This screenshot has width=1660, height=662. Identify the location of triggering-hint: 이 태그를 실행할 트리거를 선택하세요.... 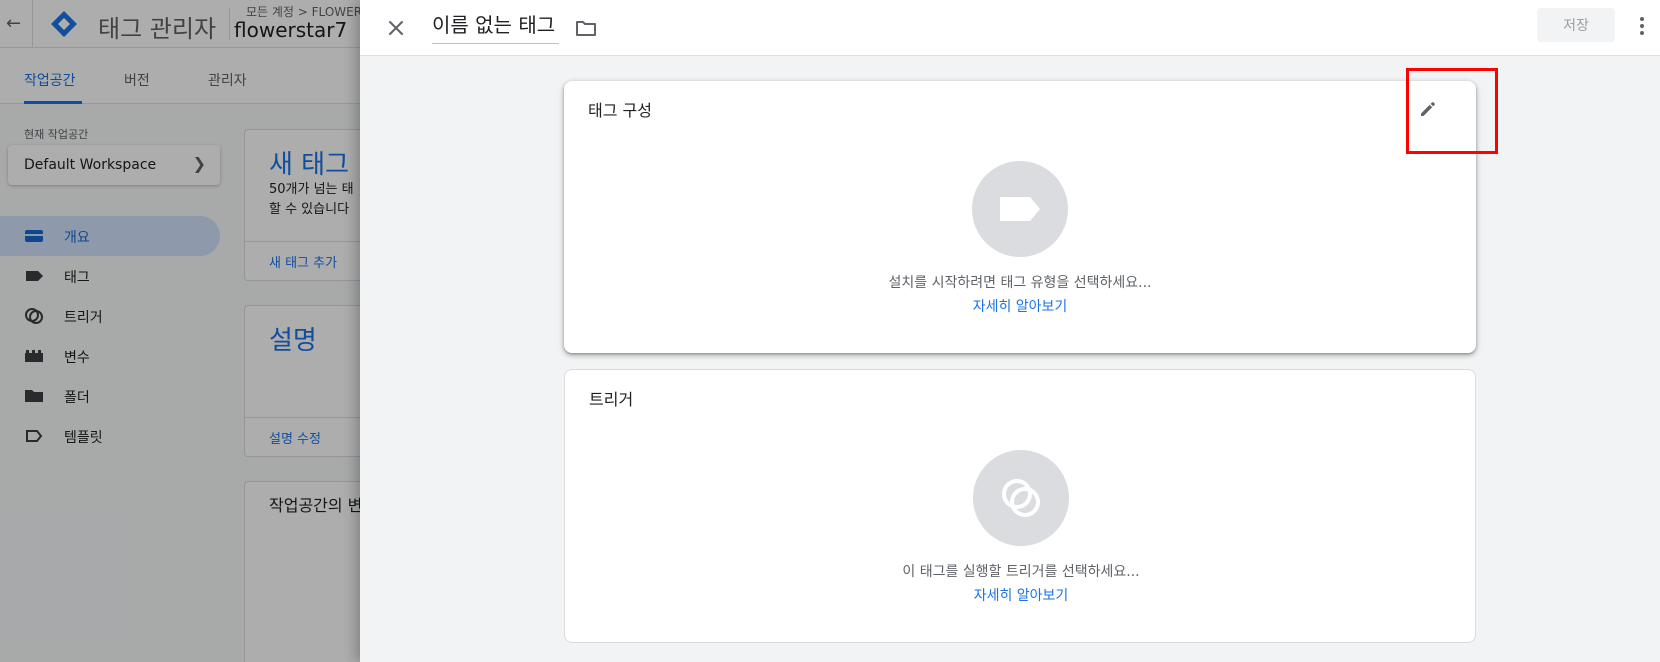
(1021, 572).